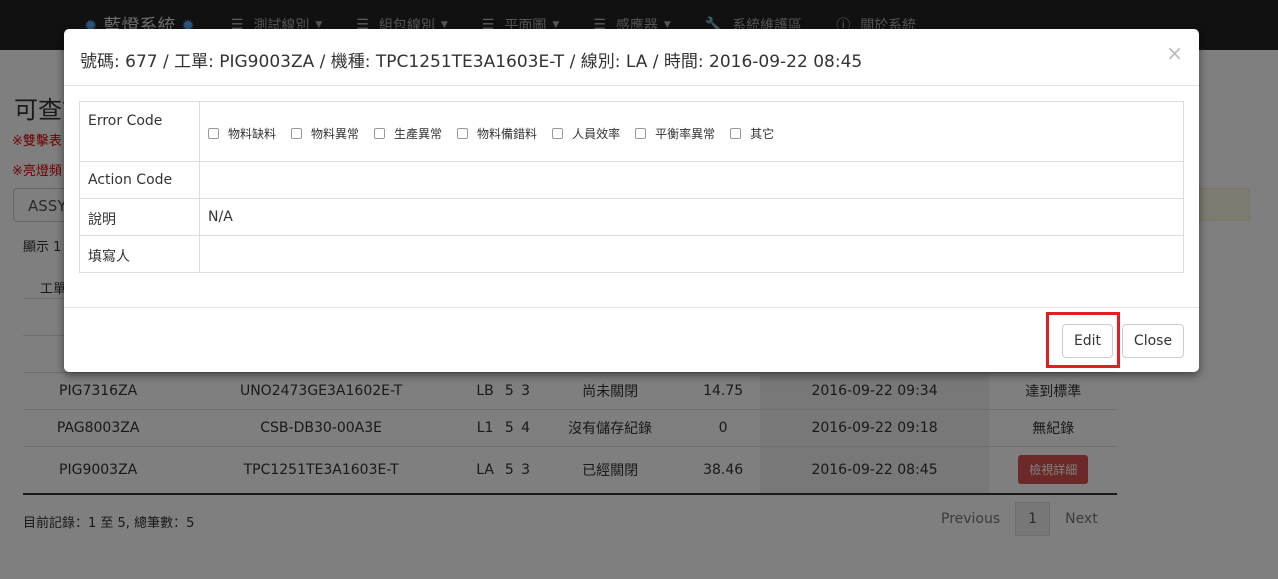 The image size is (1278, 579). I want to click on action-code-value, so click(691, 180).